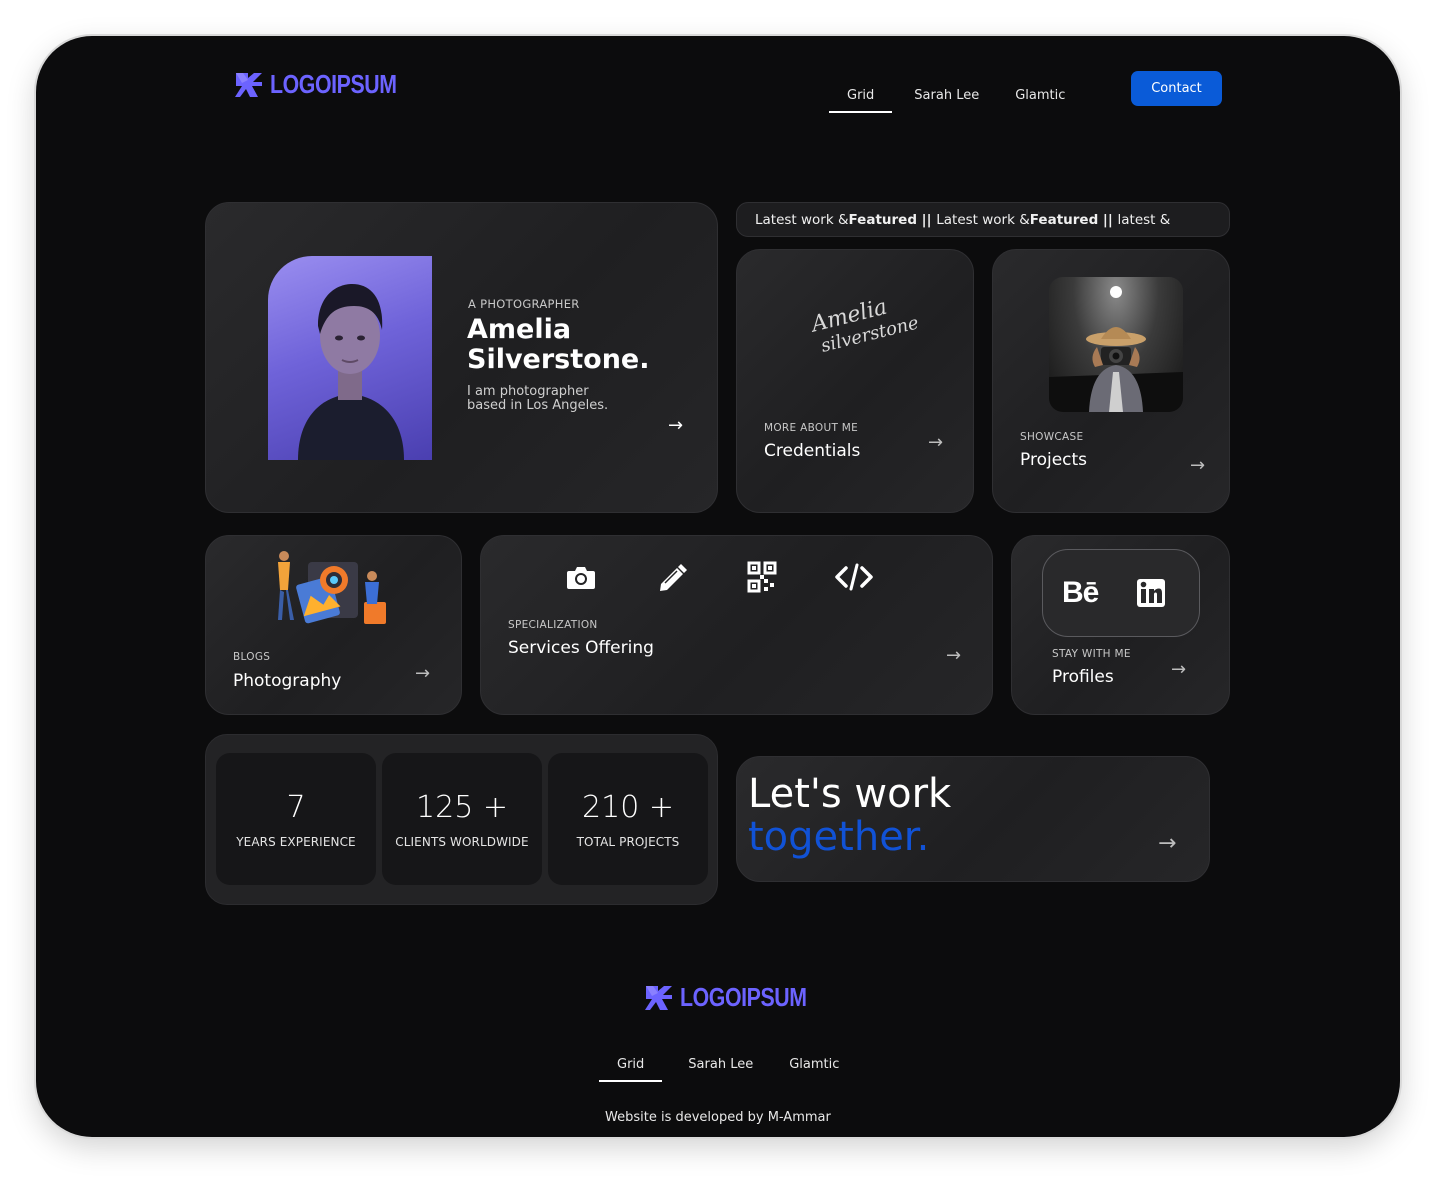 This screenshot has height=1183, width=1446. I want to click on blogs-card: BLOGS Photography →, so click(333, 625).